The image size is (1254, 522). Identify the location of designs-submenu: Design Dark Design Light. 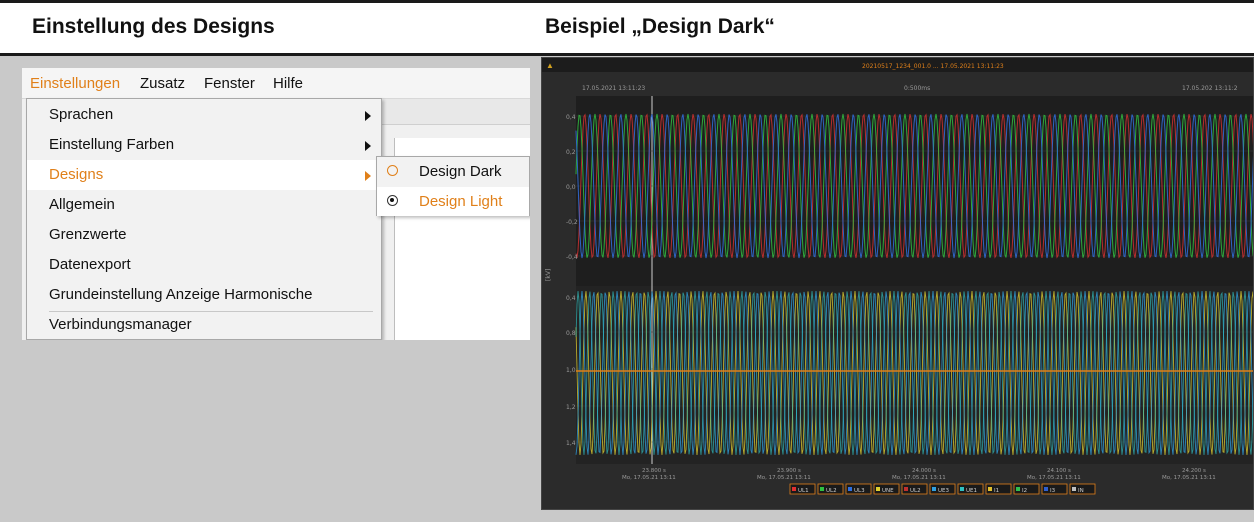
(453, 186).